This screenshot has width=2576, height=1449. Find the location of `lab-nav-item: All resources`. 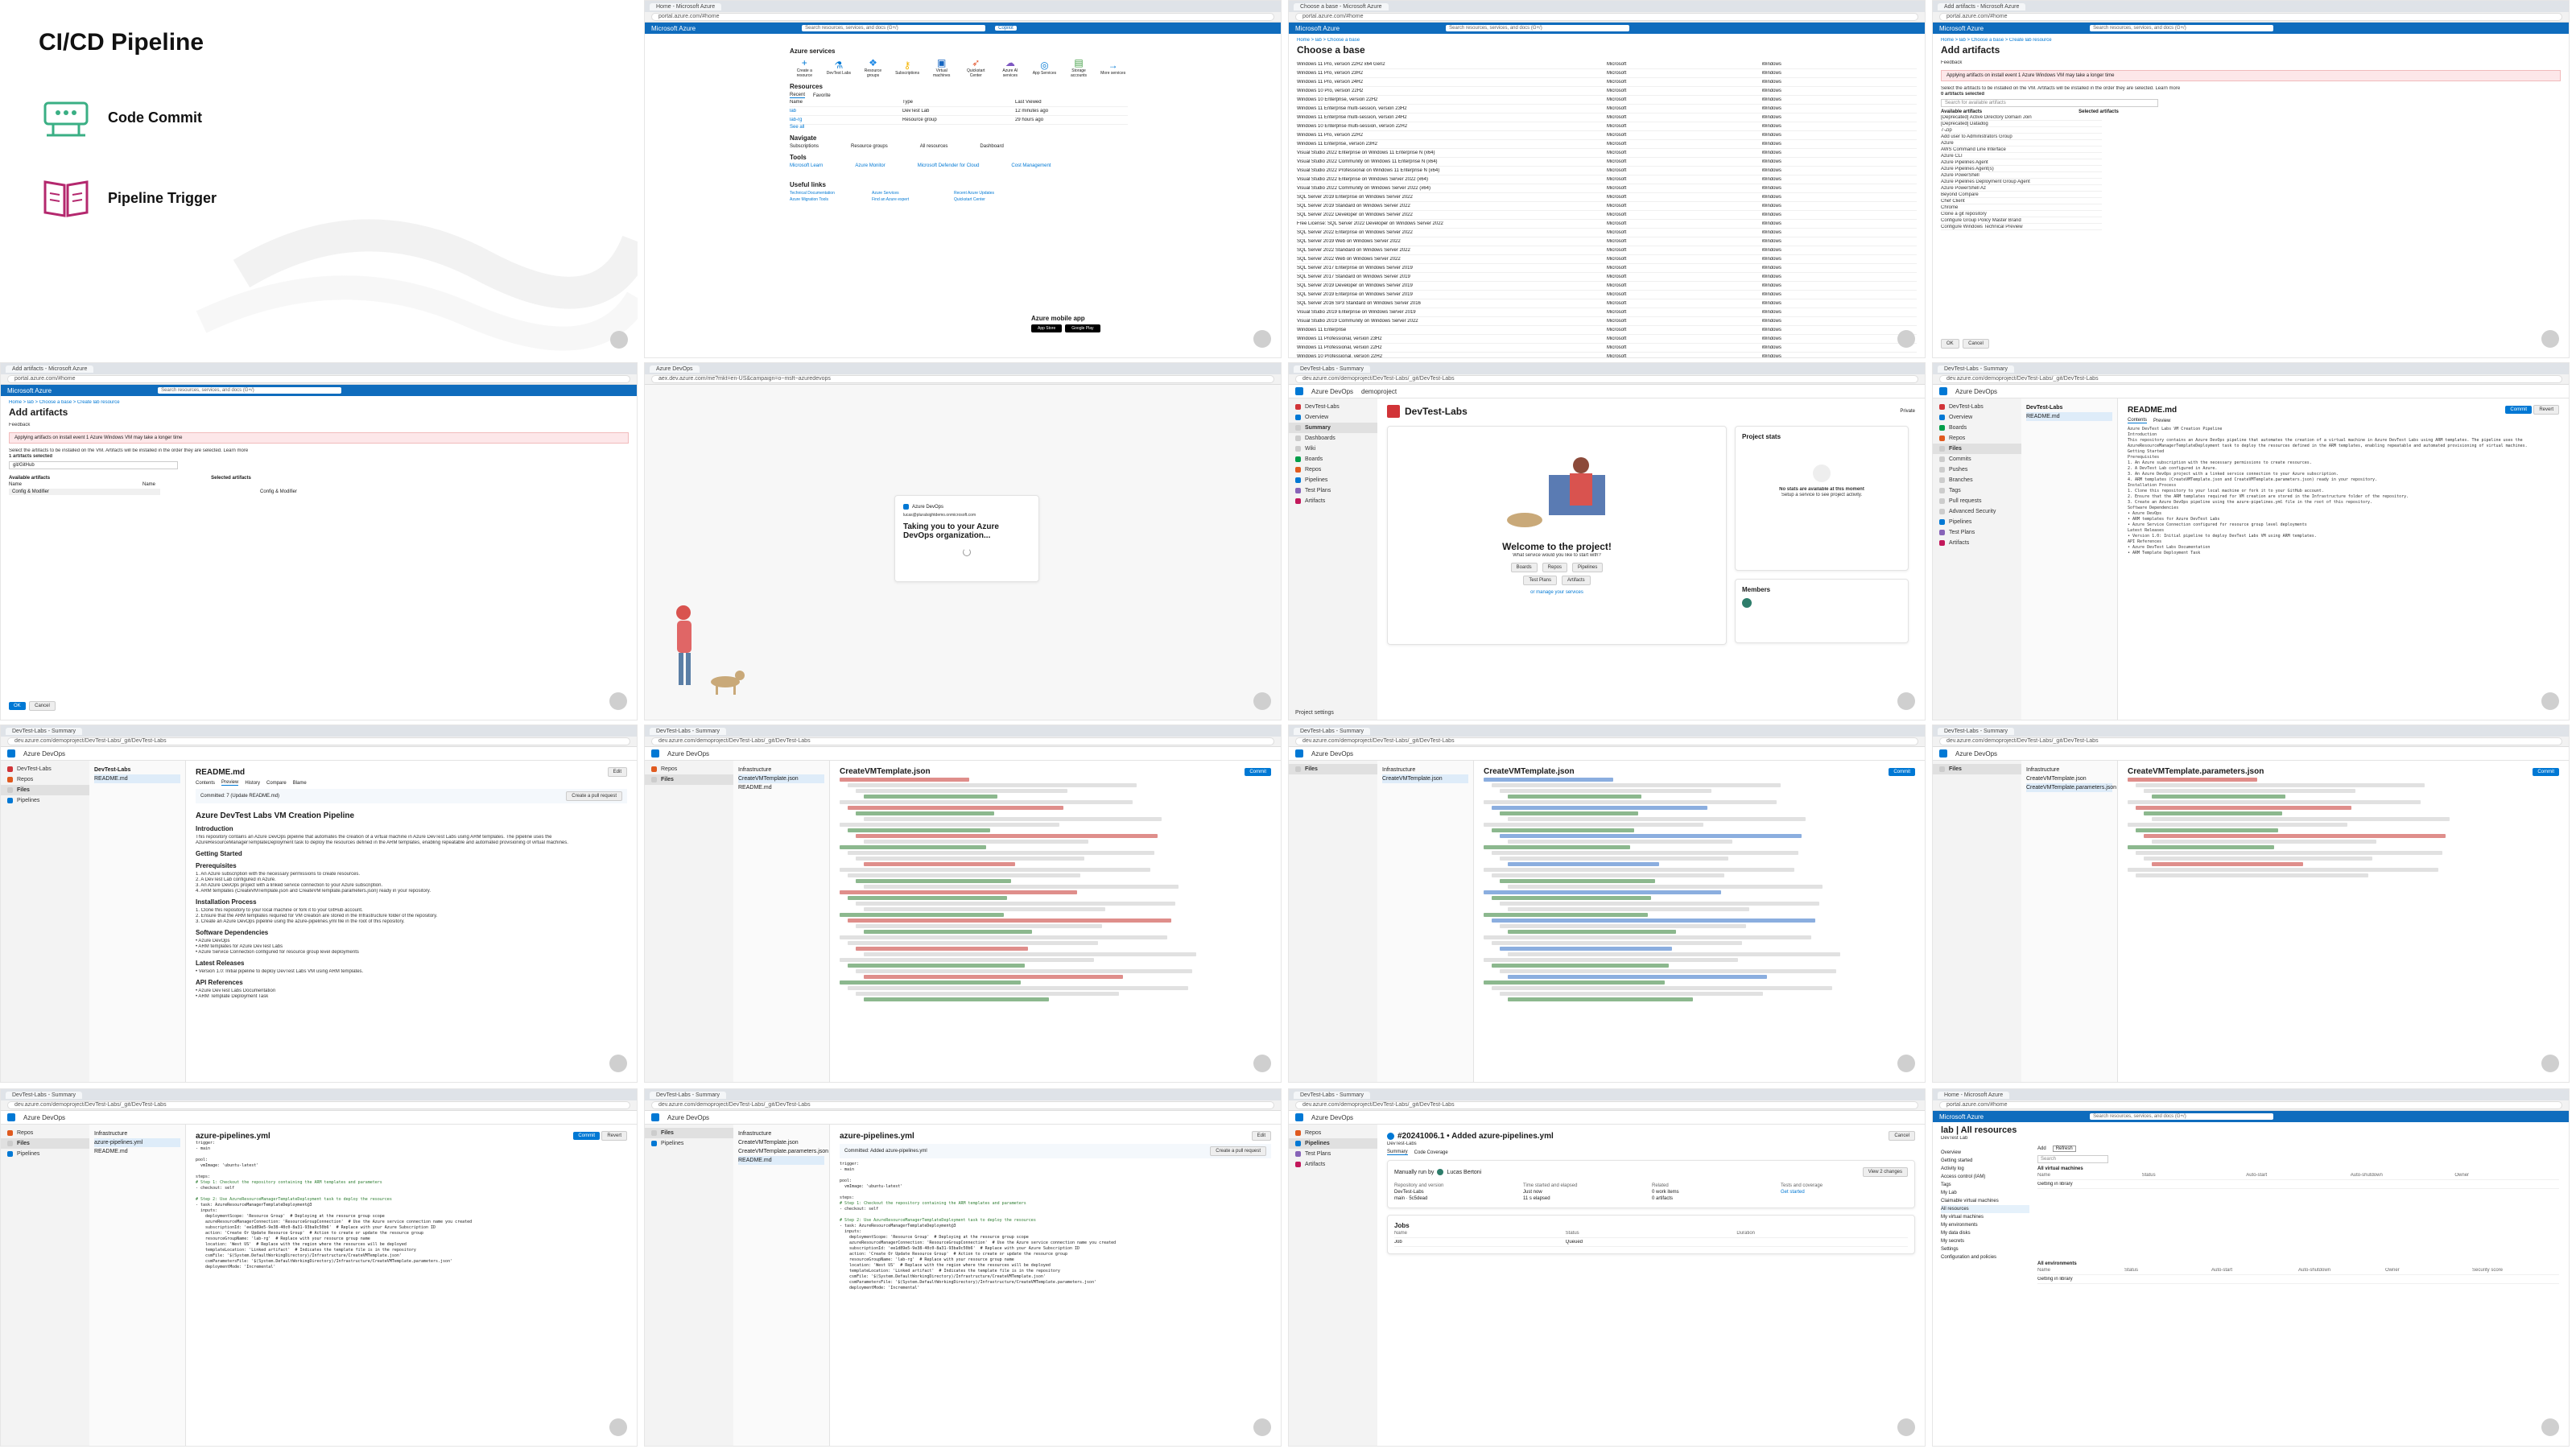

lab-nav-item: All resources is located at coordinates (1985, 1209).